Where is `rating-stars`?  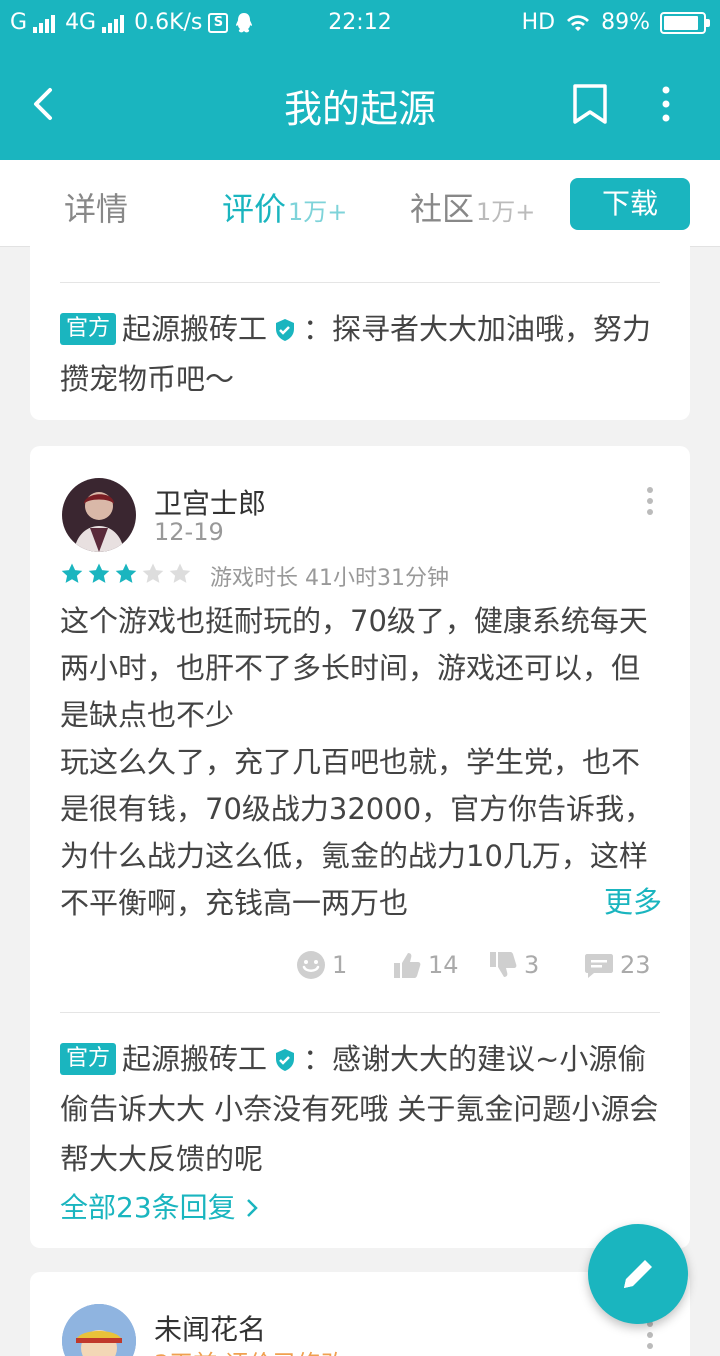
rating-stars is located at coordinates (126, 574).